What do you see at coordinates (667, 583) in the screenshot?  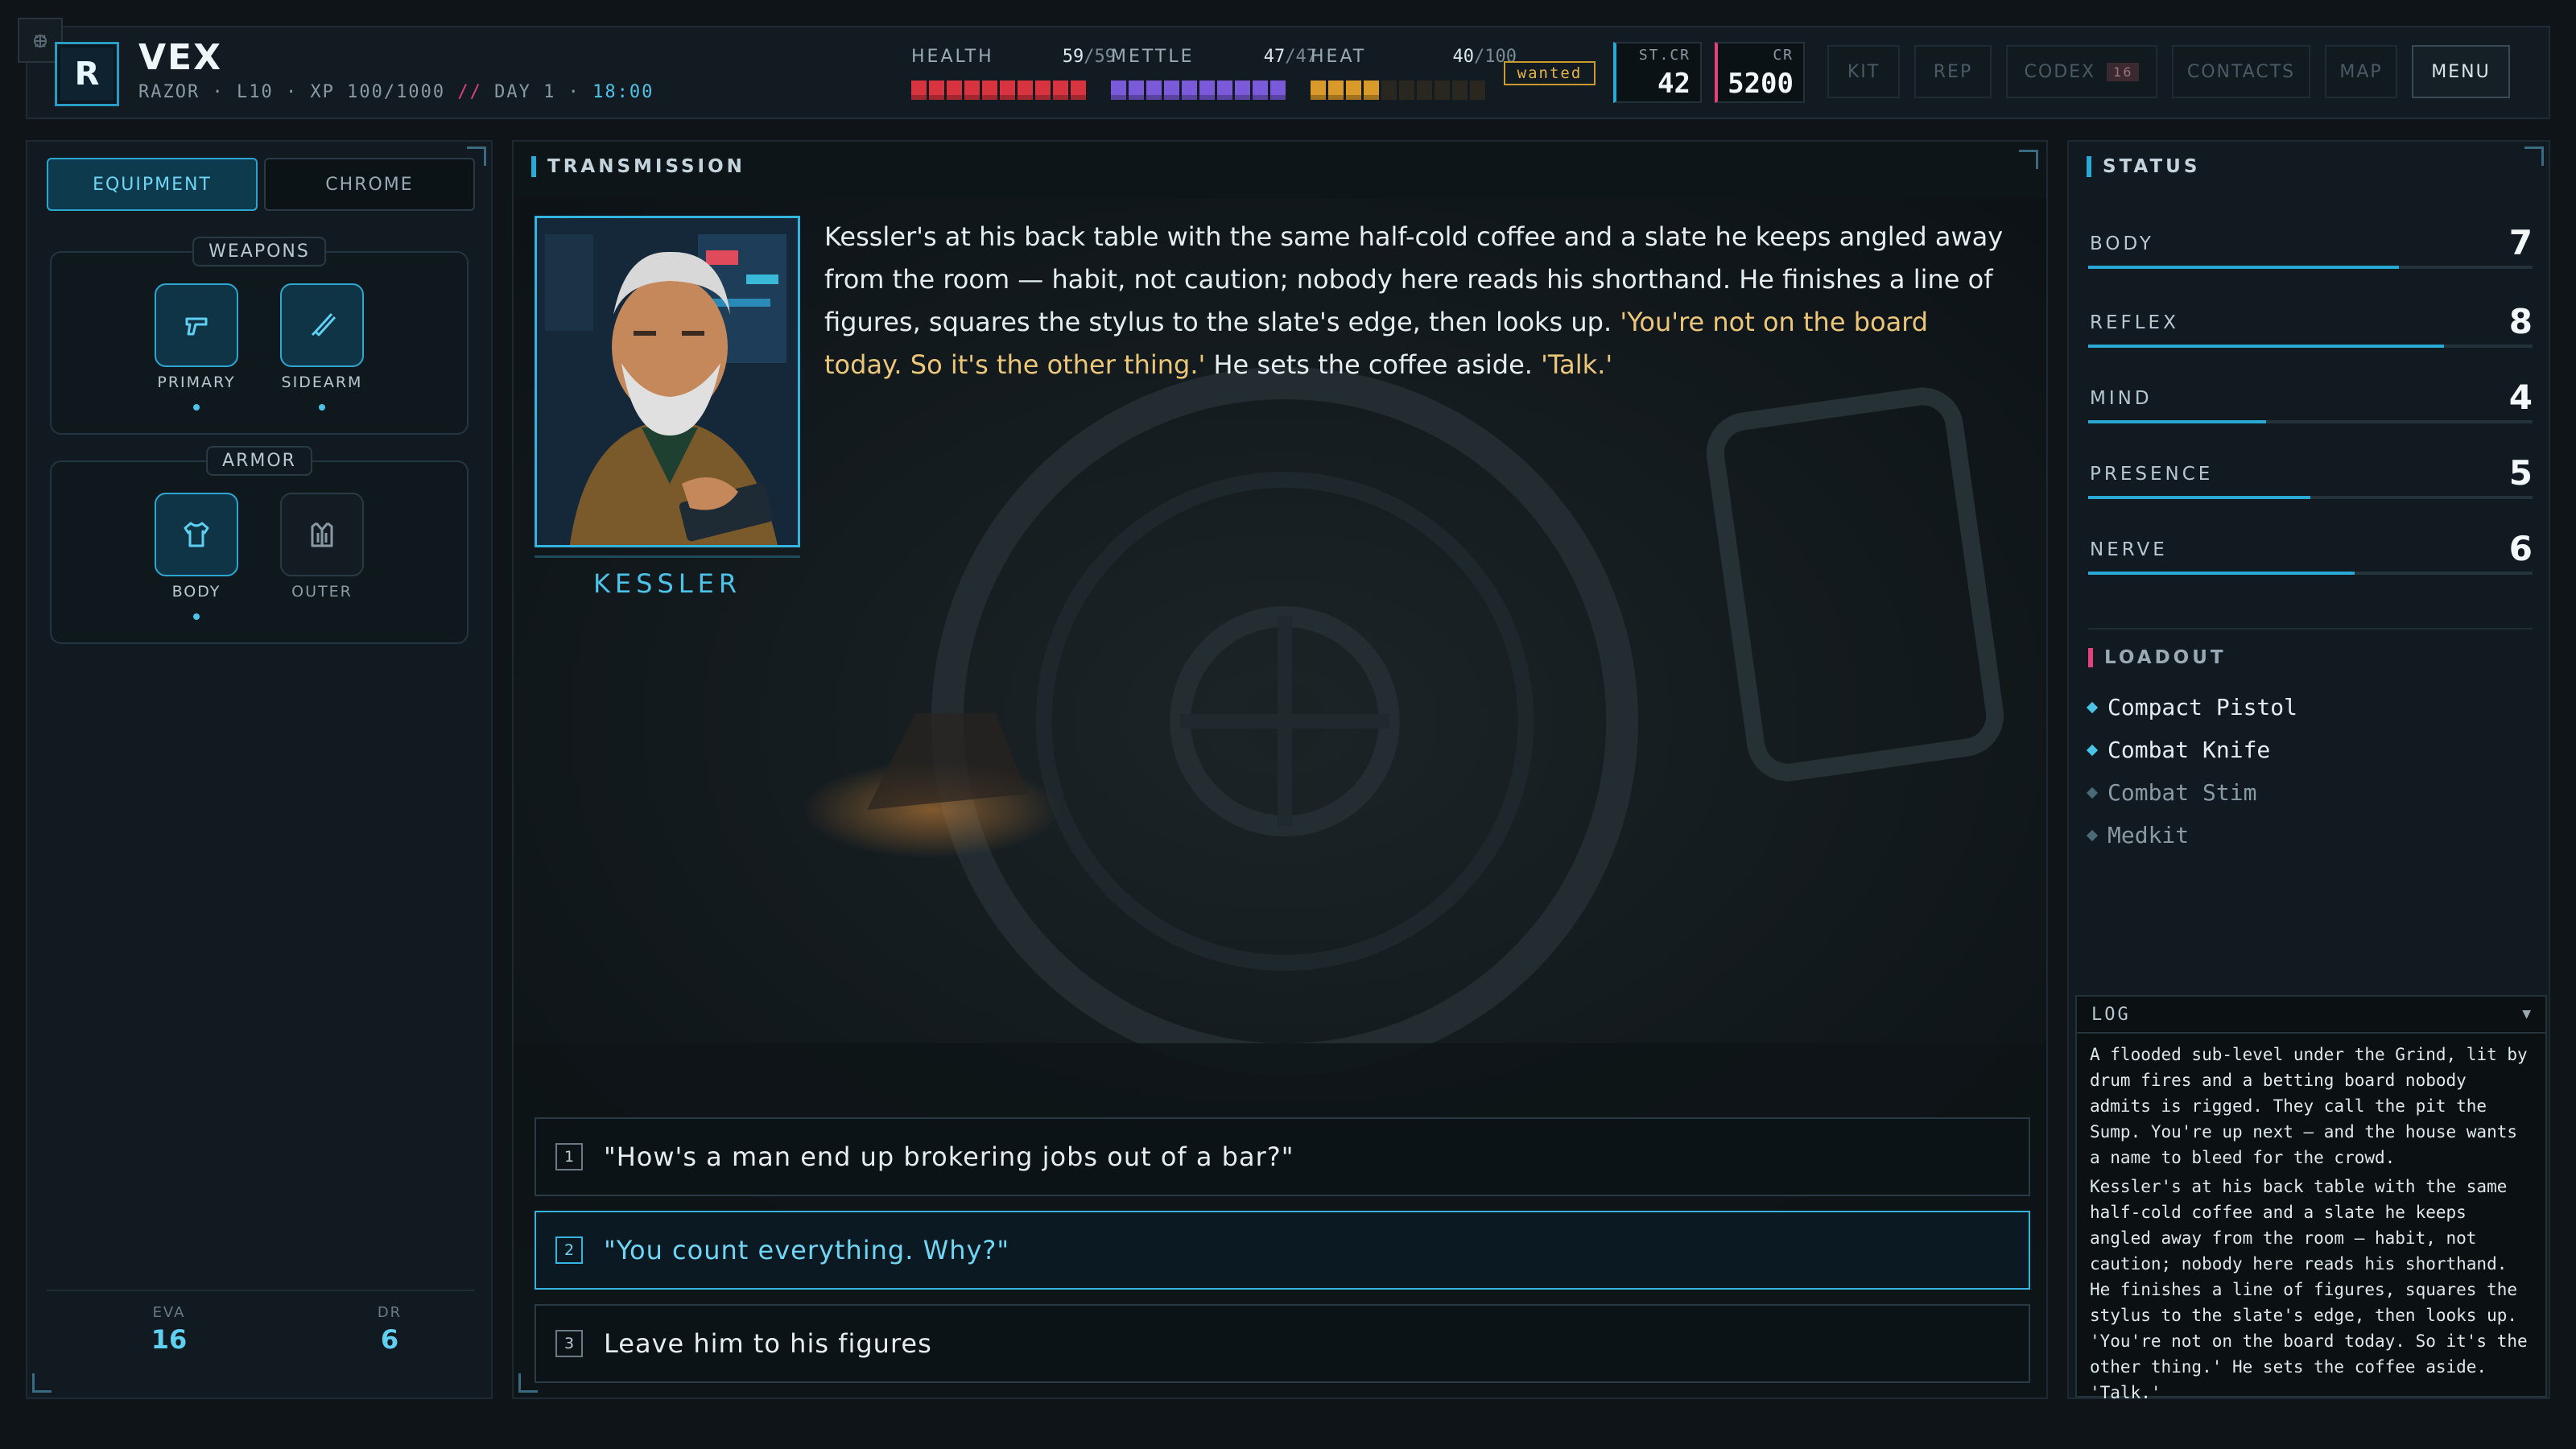 I see `npc-name: KESSLER` at bounding box center [667, 583].